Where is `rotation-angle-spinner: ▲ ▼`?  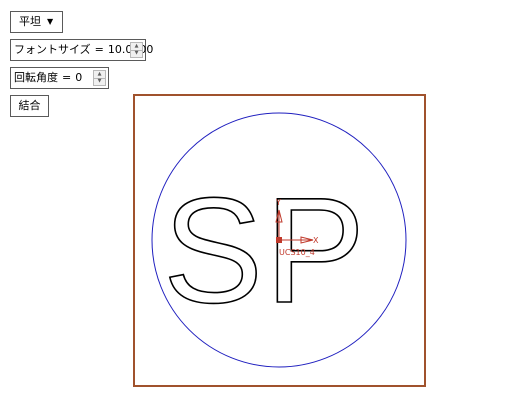
rotation-angle-spinner: ▲ ▼ is located at coordinates (99, 78).